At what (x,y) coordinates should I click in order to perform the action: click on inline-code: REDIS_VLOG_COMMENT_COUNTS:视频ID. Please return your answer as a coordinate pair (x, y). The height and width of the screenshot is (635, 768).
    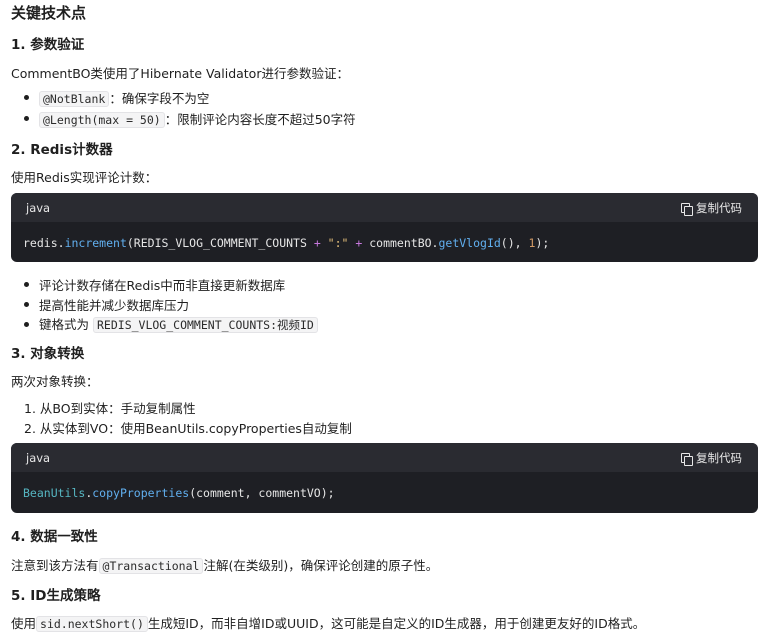
    Looking at the image, I should click on (205, 325).